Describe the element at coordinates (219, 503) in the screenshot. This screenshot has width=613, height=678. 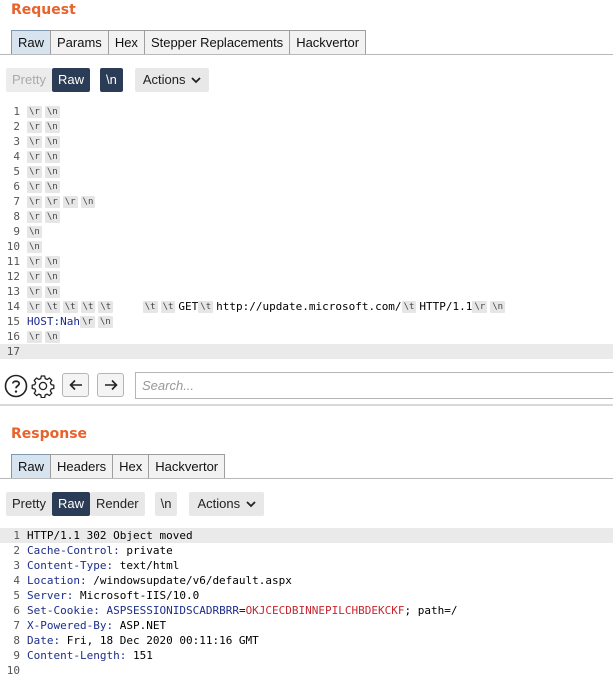
I see `response-actions-label: Actions` at that location.